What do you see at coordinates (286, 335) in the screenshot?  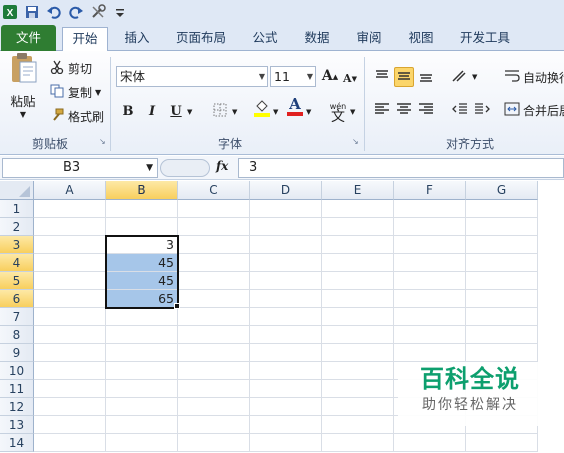 I see `cell-d8` at bounding box center [286, 335].